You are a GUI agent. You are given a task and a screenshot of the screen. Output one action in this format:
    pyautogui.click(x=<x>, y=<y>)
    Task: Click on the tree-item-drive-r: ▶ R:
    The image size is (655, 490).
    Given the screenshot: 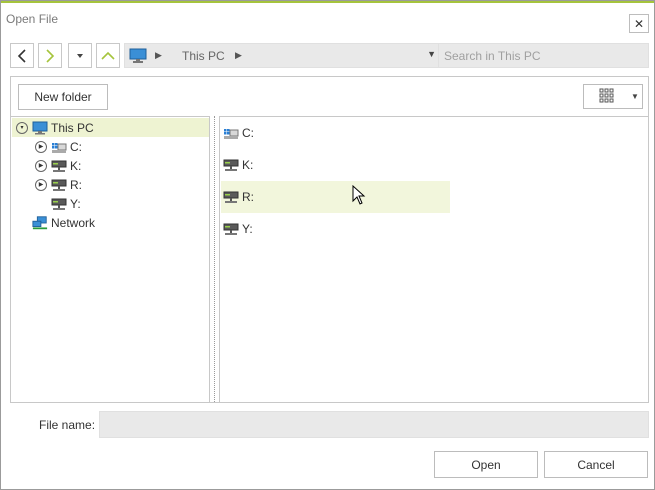 What is the action you would take?
    pyautogui.click(x=58, y=184)
    